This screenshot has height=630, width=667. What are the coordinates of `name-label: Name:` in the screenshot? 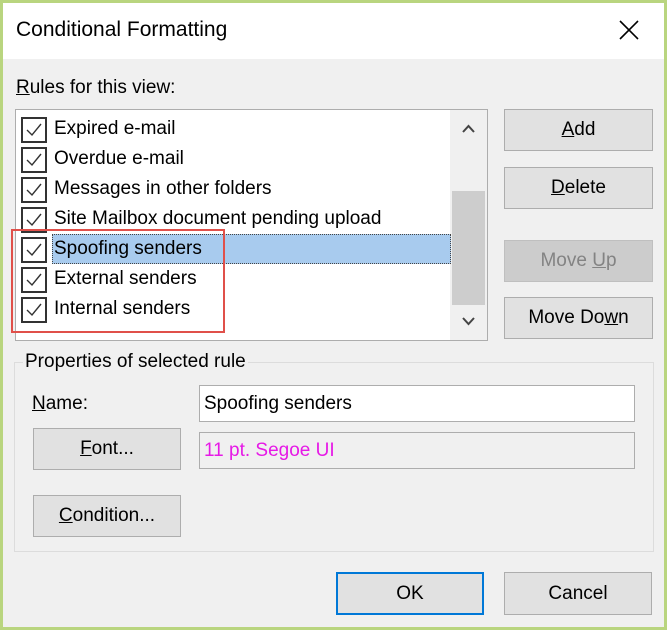 It's located at (60, 404).